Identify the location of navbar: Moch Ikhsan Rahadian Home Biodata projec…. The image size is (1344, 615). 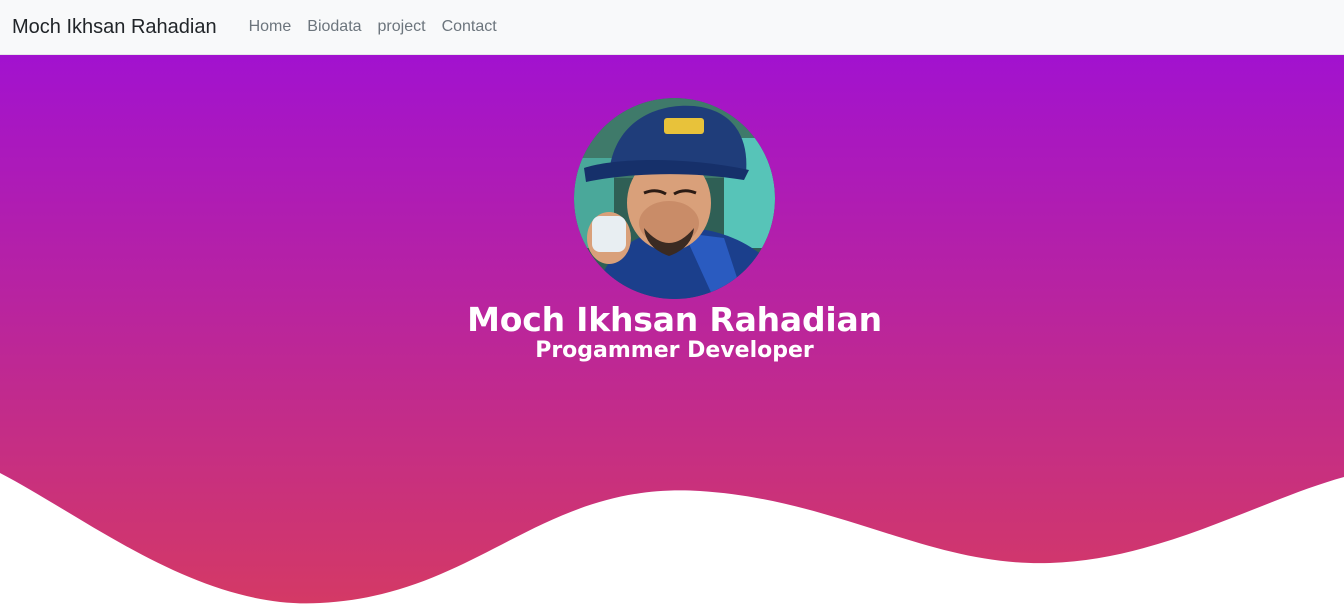
(672, 27).